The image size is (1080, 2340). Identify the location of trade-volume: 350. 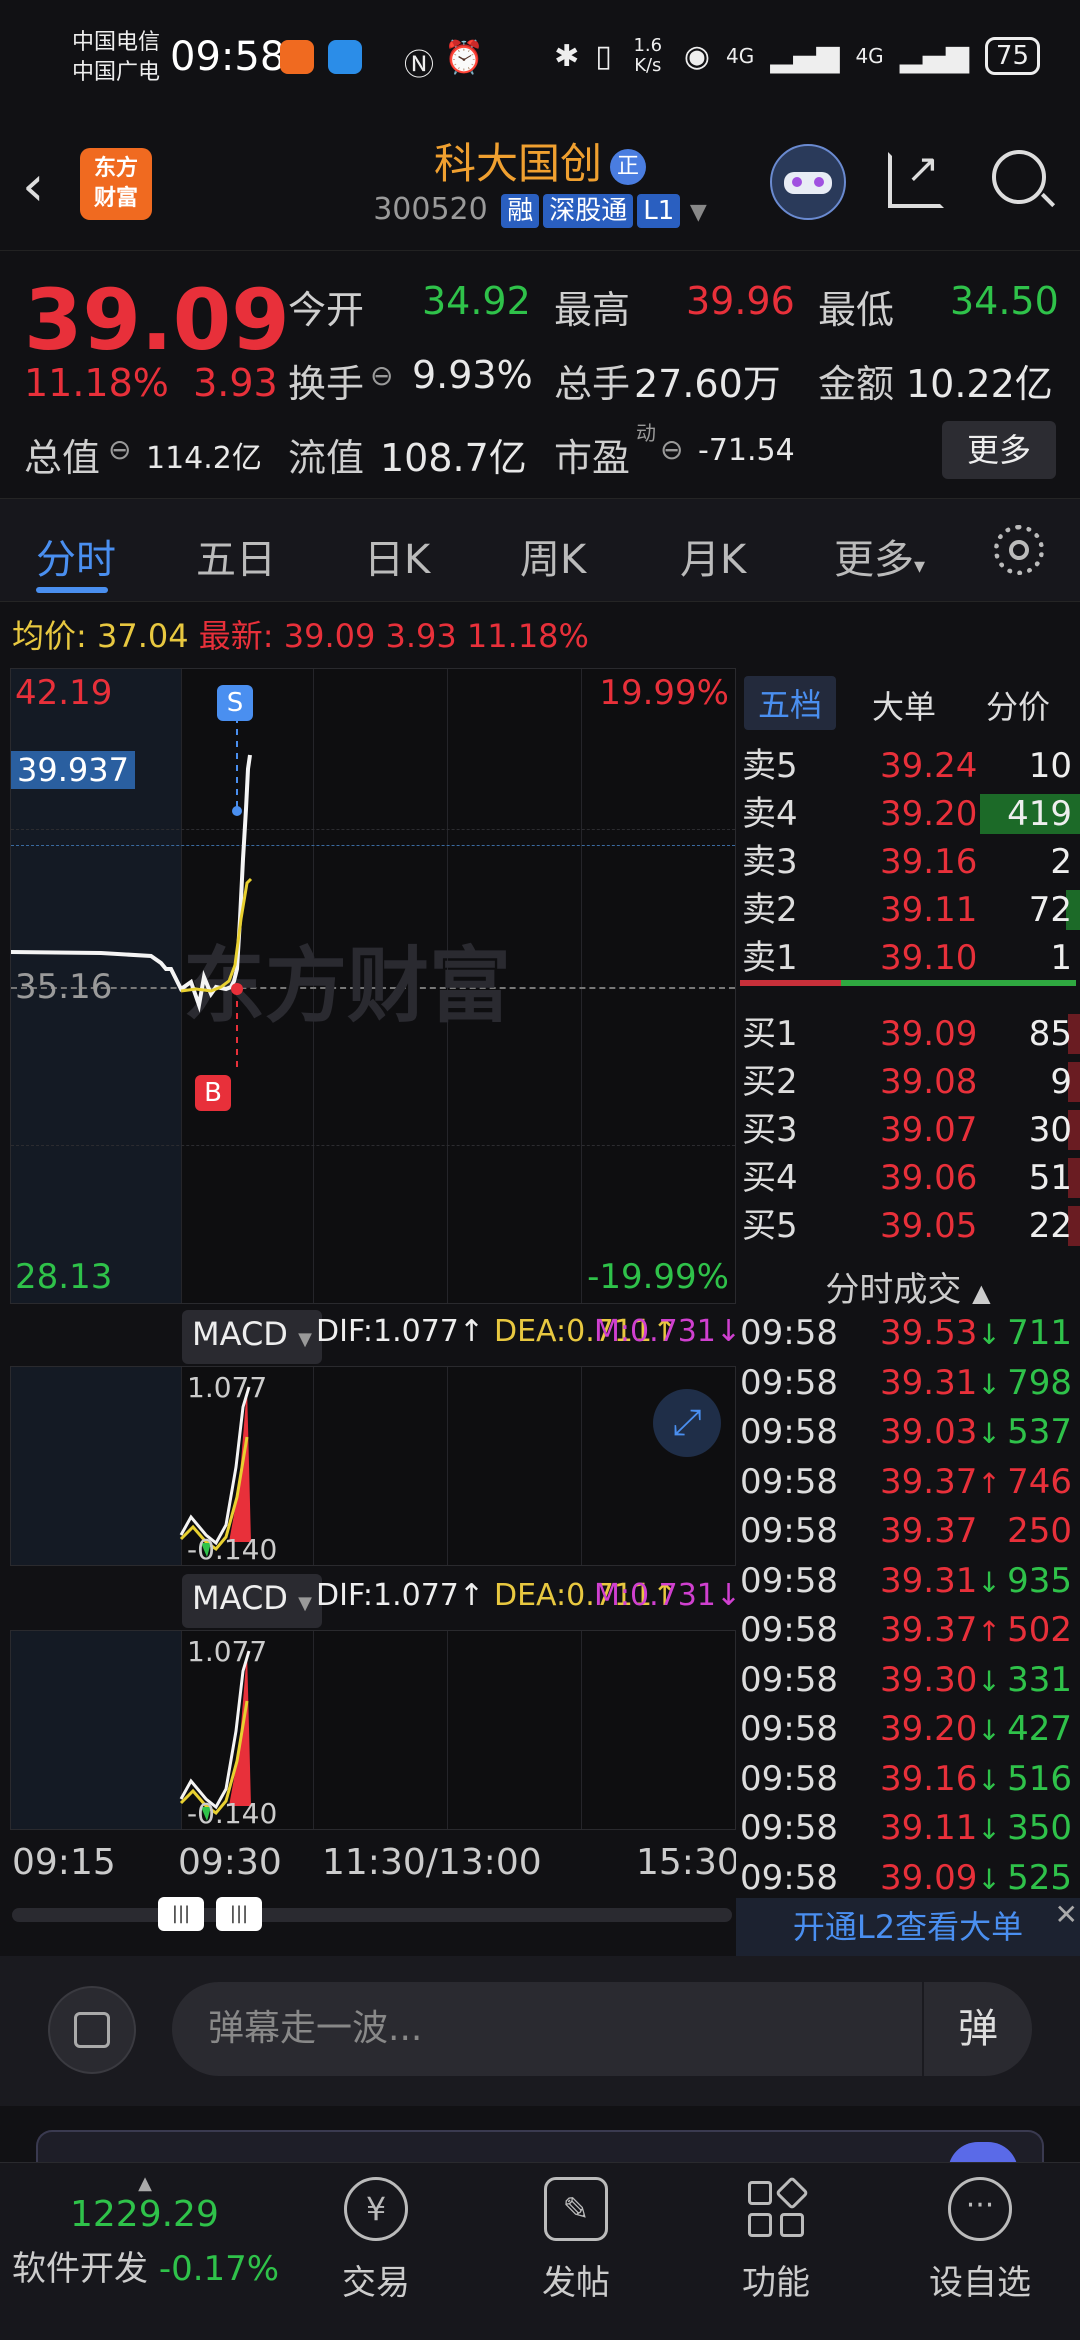
(1039, 1828).